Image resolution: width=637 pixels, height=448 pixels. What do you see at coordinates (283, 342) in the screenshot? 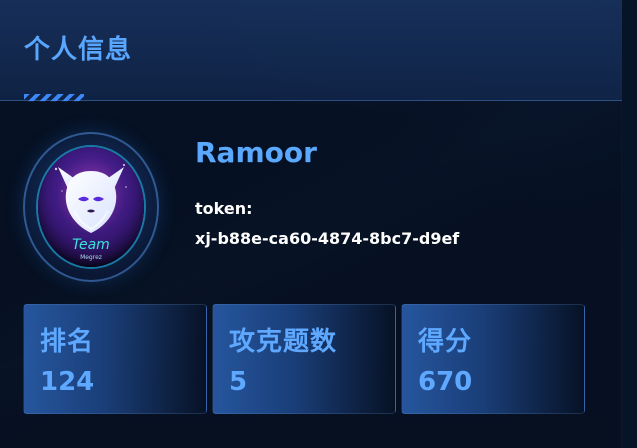
I see `stat-label-solved: 攻克题数` at bounding box center [283, 342].